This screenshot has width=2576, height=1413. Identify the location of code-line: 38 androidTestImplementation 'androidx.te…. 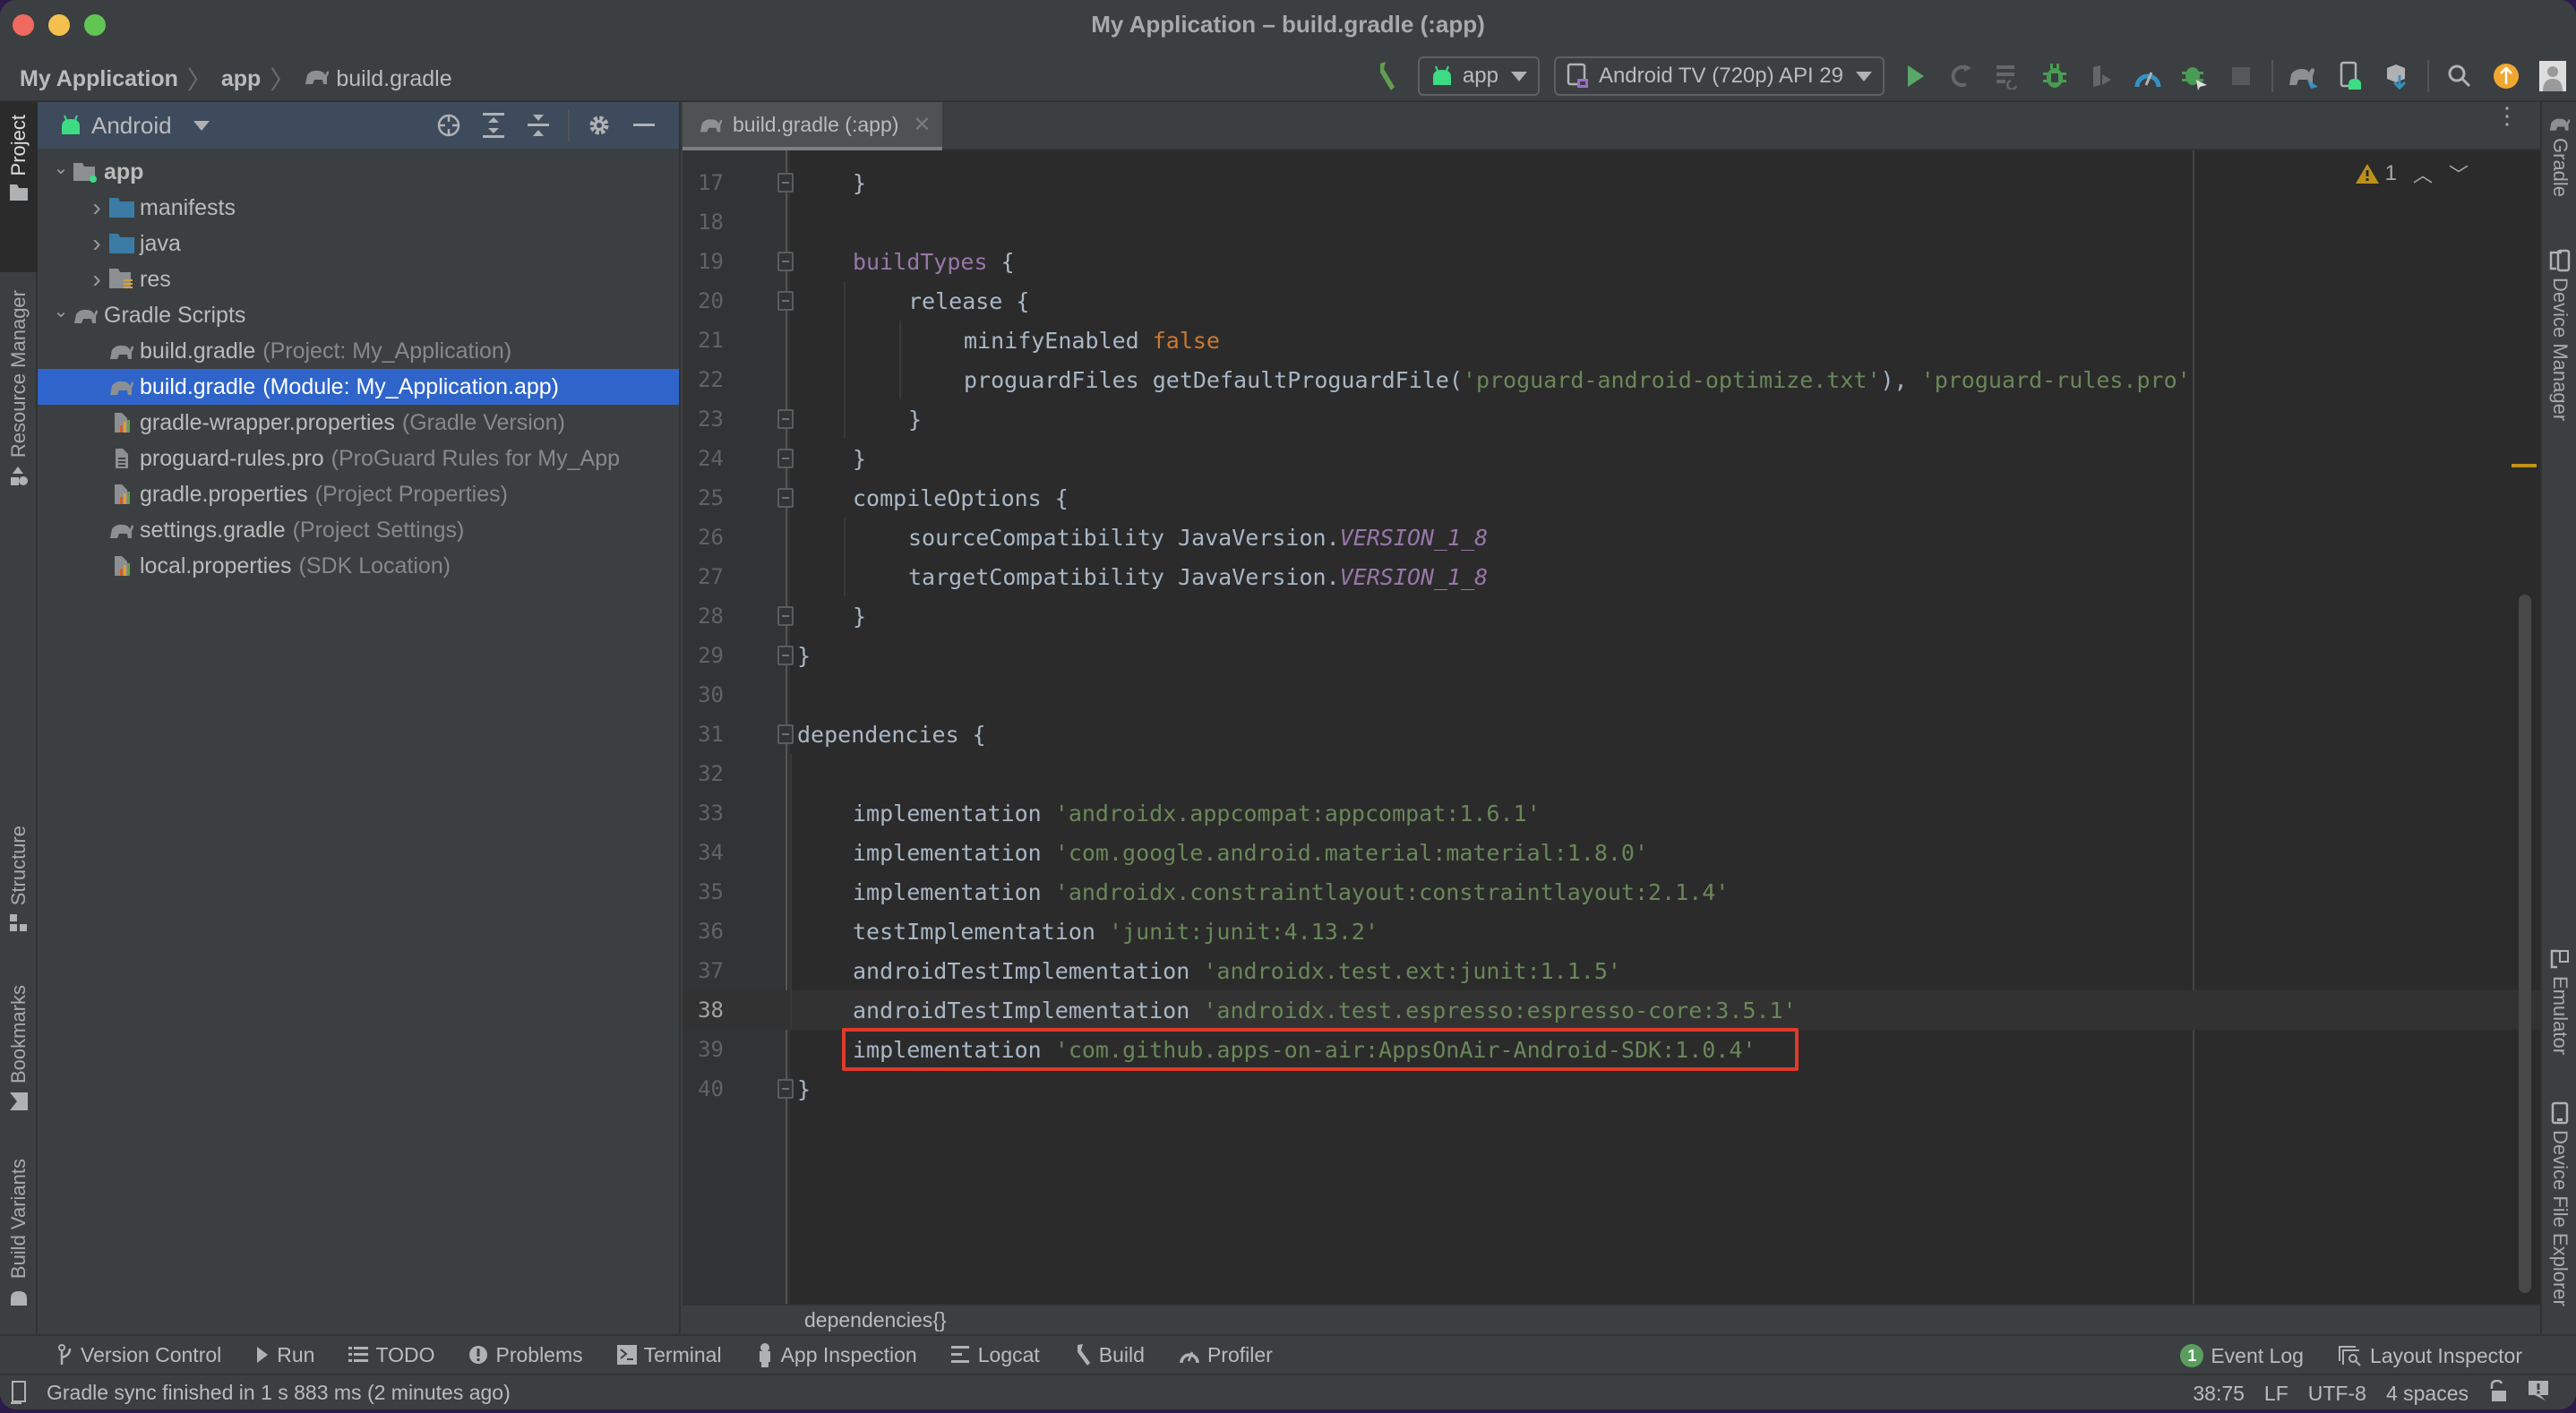
(1611, 1010).